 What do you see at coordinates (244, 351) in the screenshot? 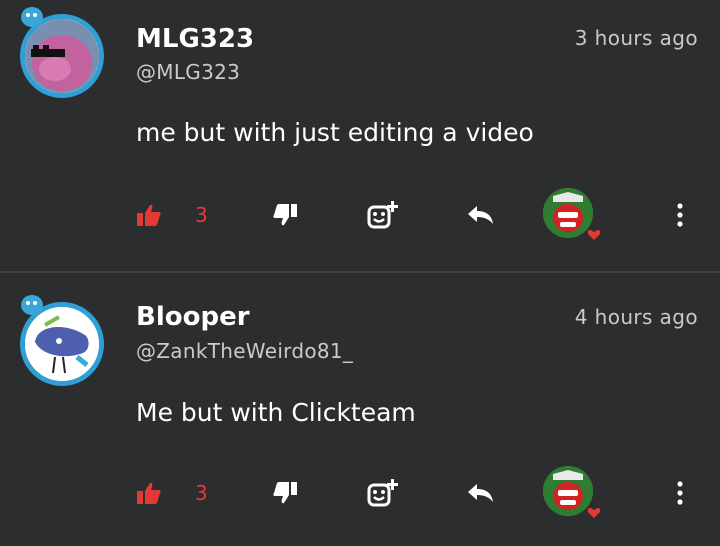
I see `author-handle: @ZankTheWeirdo81_` at bounding box center [244, 351].